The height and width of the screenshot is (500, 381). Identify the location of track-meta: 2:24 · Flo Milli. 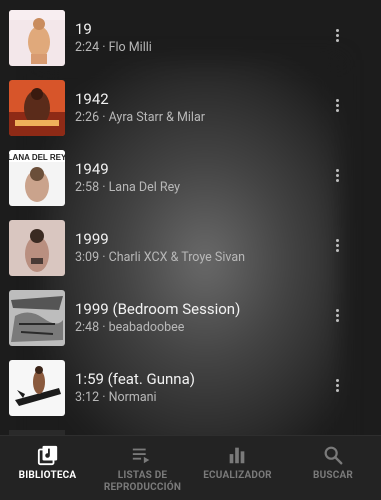
(113, 47).